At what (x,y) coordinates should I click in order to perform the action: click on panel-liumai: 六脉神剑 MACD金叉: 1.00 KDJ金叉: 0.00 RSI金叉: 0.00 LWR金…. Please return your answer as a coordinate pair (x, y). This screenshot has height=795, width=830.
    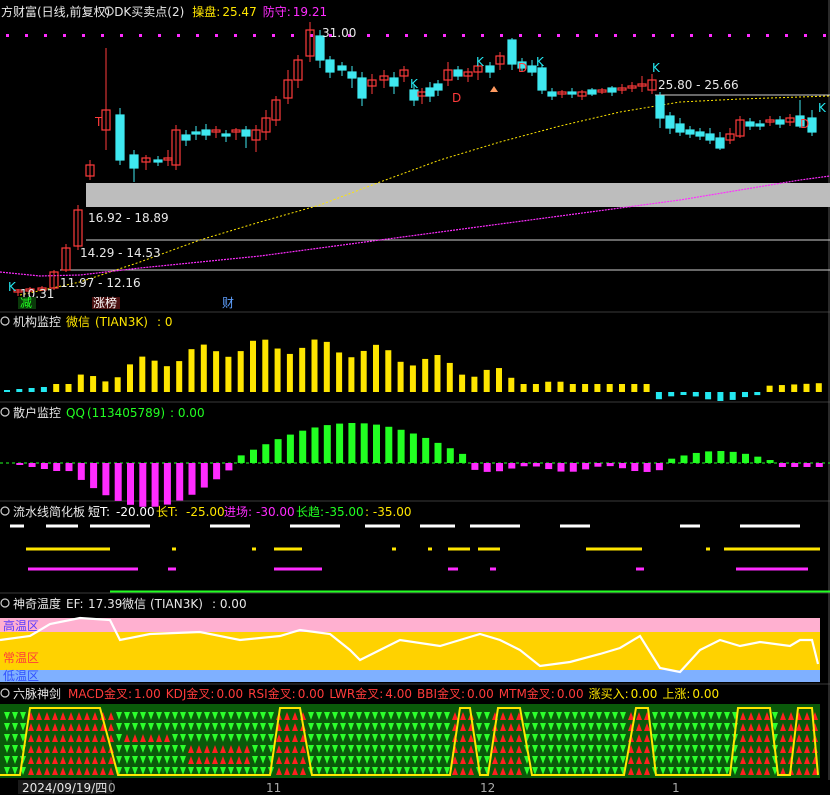
    Looking at the image, I should click on (410, 732).